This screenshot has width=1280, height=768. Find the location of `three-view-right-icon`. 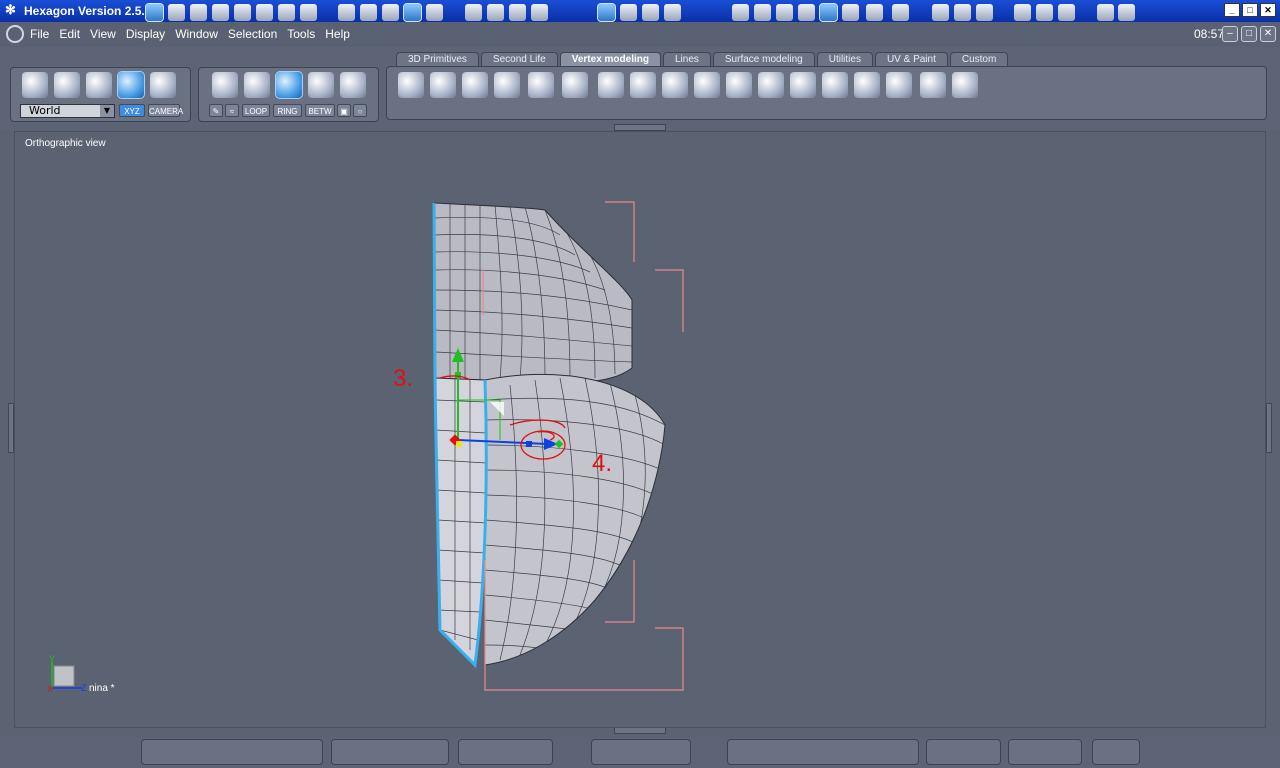

three-view-right-icon is located at coordinates (264, 12).